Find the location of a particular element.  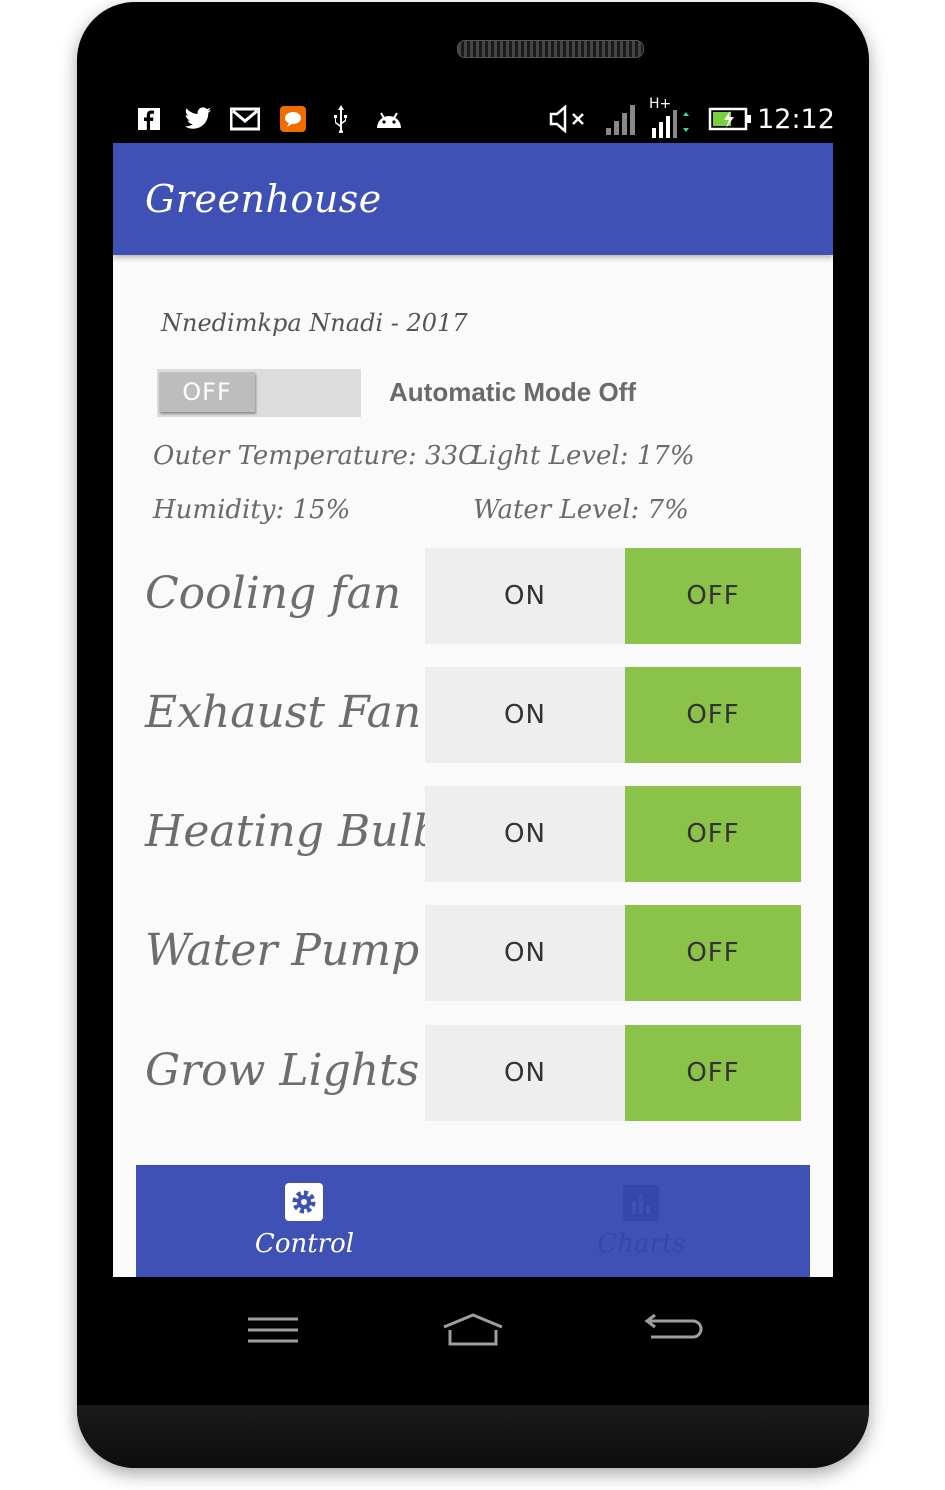

mute-icon is located at coordinates (569, 119).